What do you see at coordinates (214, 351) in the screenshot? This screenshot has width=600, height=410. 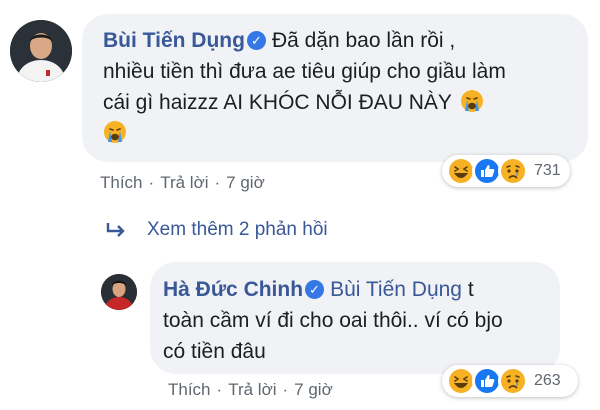 I see `comment-line: có tiền đâu` at bounding box center [214, 351].